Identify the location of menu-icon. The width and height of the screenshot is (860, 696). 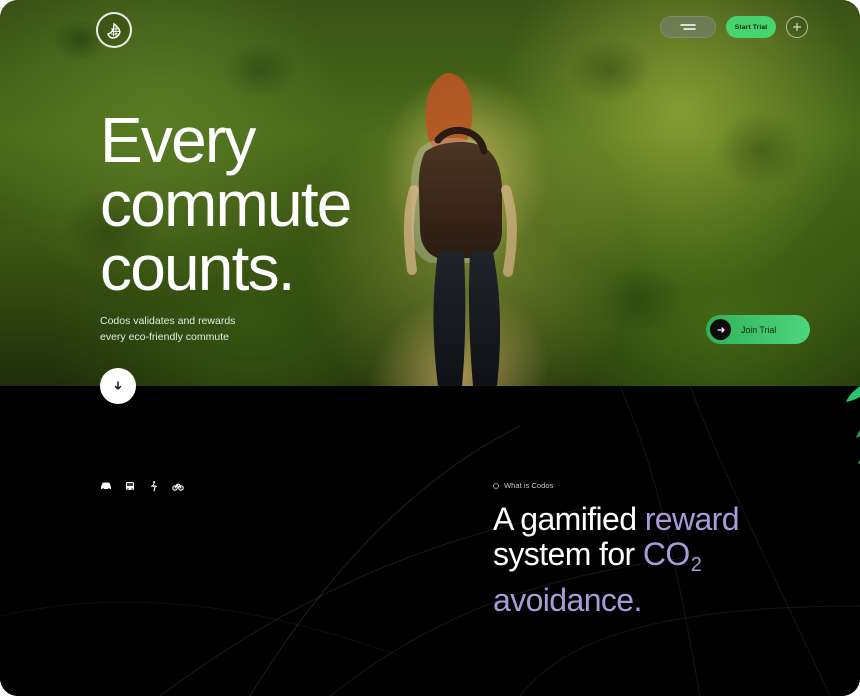
(688, 27).